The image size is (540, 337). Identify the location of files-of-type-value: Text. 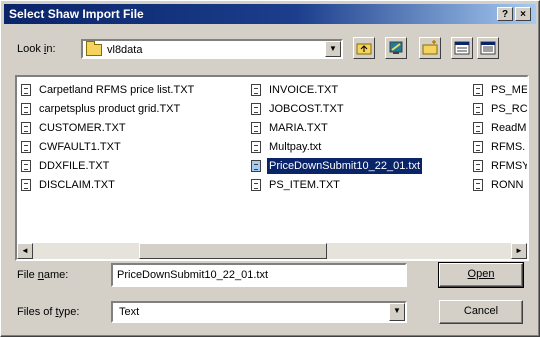
(129, 312).